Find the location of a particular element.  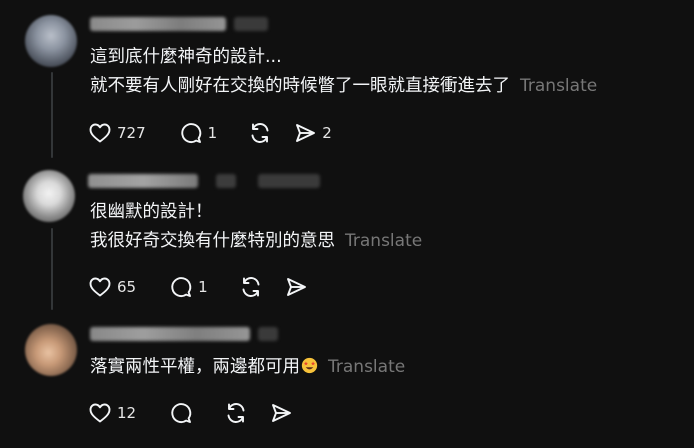

comment-text-line: 落實兩性平權，兩邊都可用 Translate is located at coordinates (248, 367).